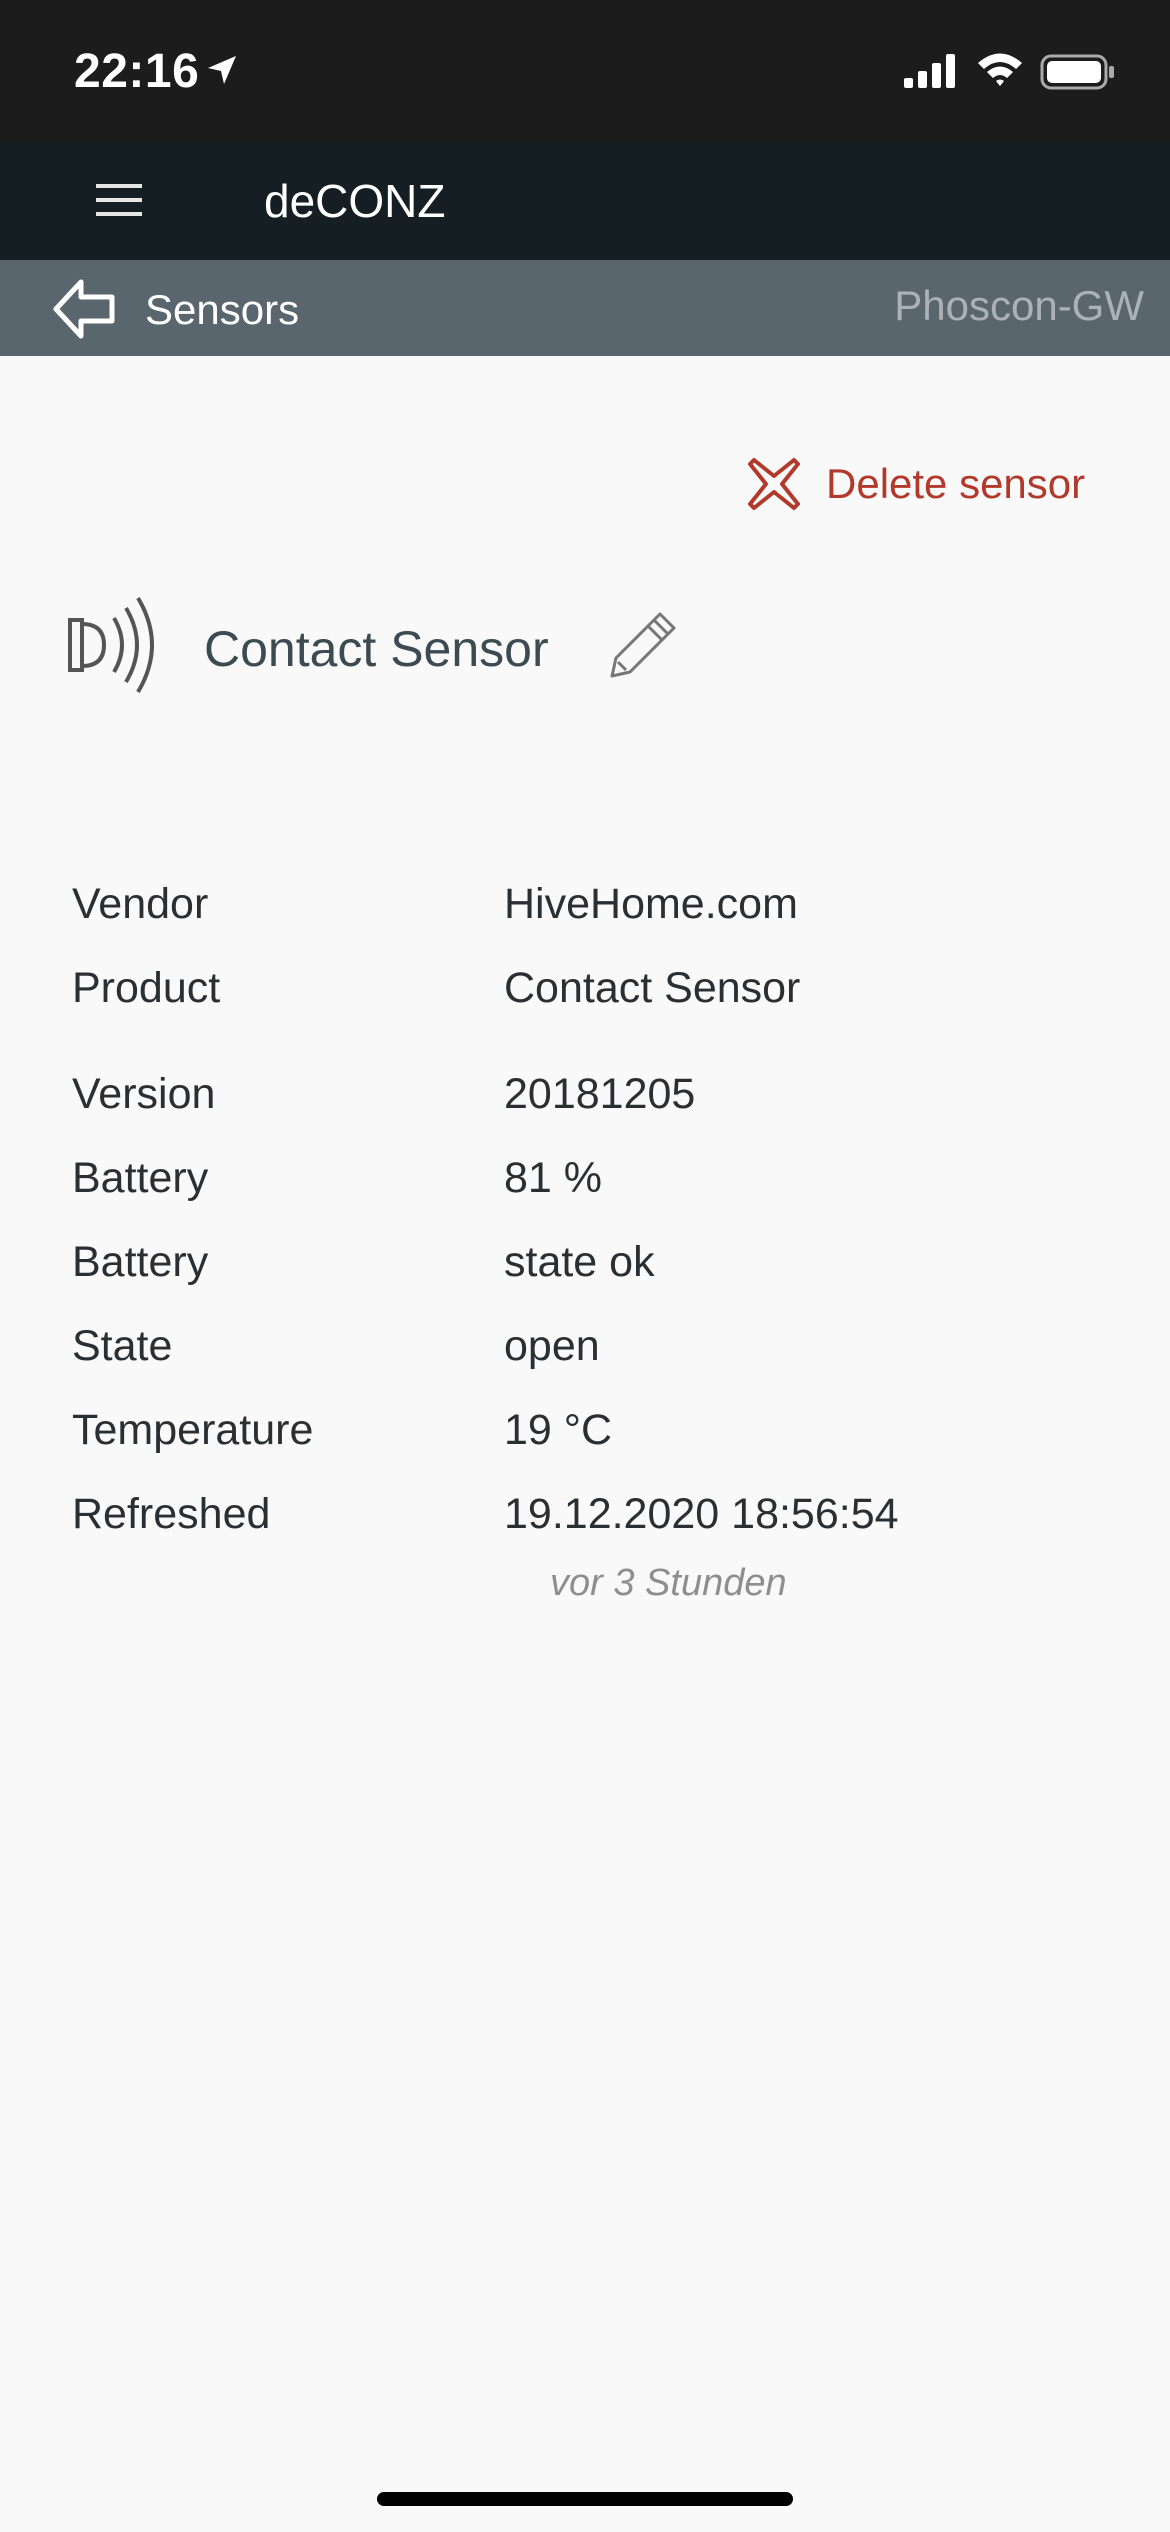 Image resolution: width=1170 pixels, height=2532 pixels. I want to click on detail-row-battery-state: Battery state ok, so click(597, 1268).